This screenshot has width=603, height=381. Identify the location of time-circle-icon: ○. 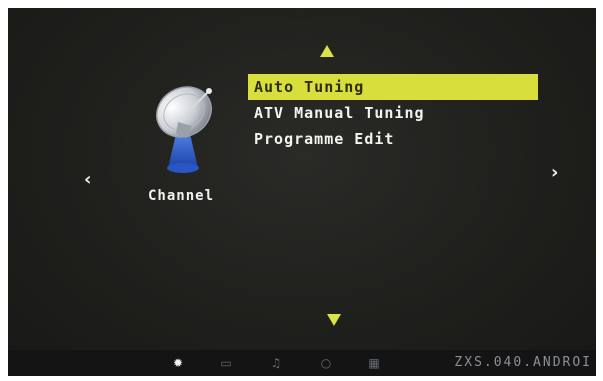
(326, 363).